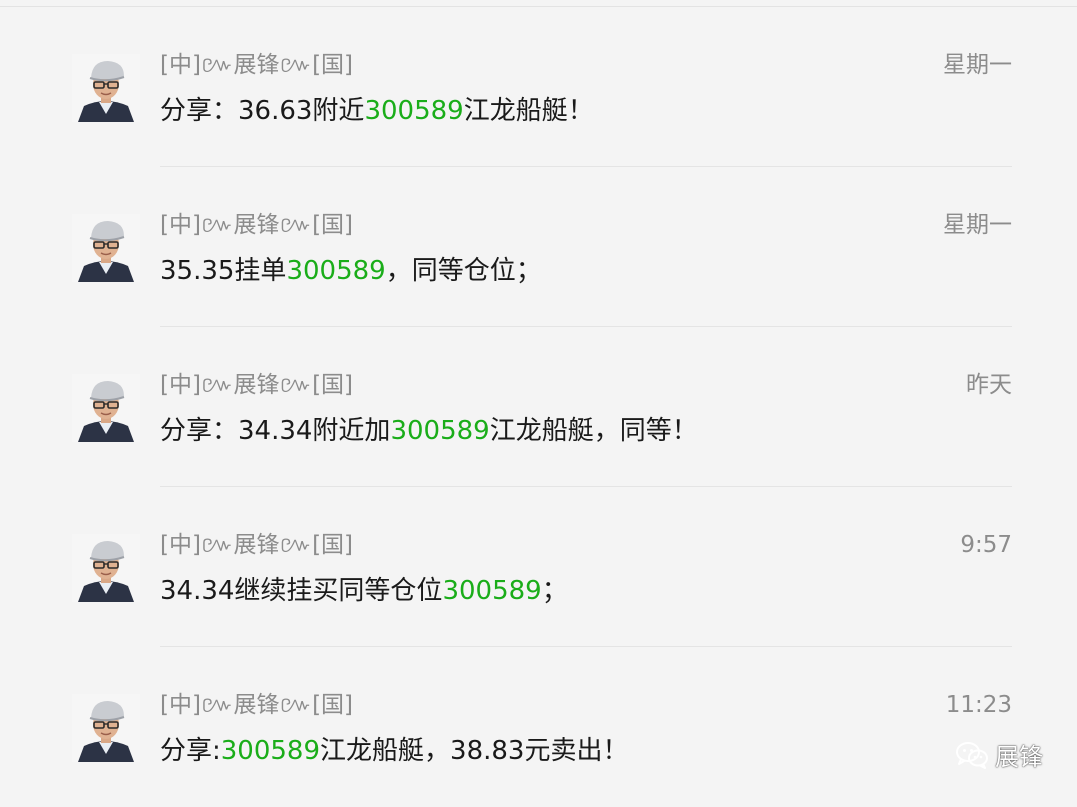 This screenshot has height=807, width=1077. Describe the element at coordinates (528, 111) in the screenshot. I see `message-text-part: 江龙船艇！` at that location.